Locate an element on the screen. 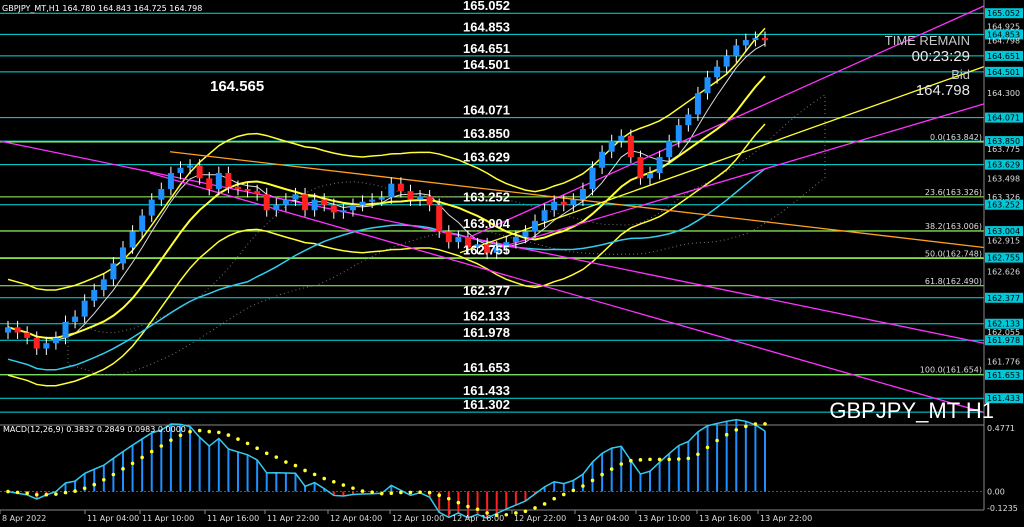 The width and height of the screenshot is (1024, 527). level-label: 164.501 is located at coordinates (486, 64).